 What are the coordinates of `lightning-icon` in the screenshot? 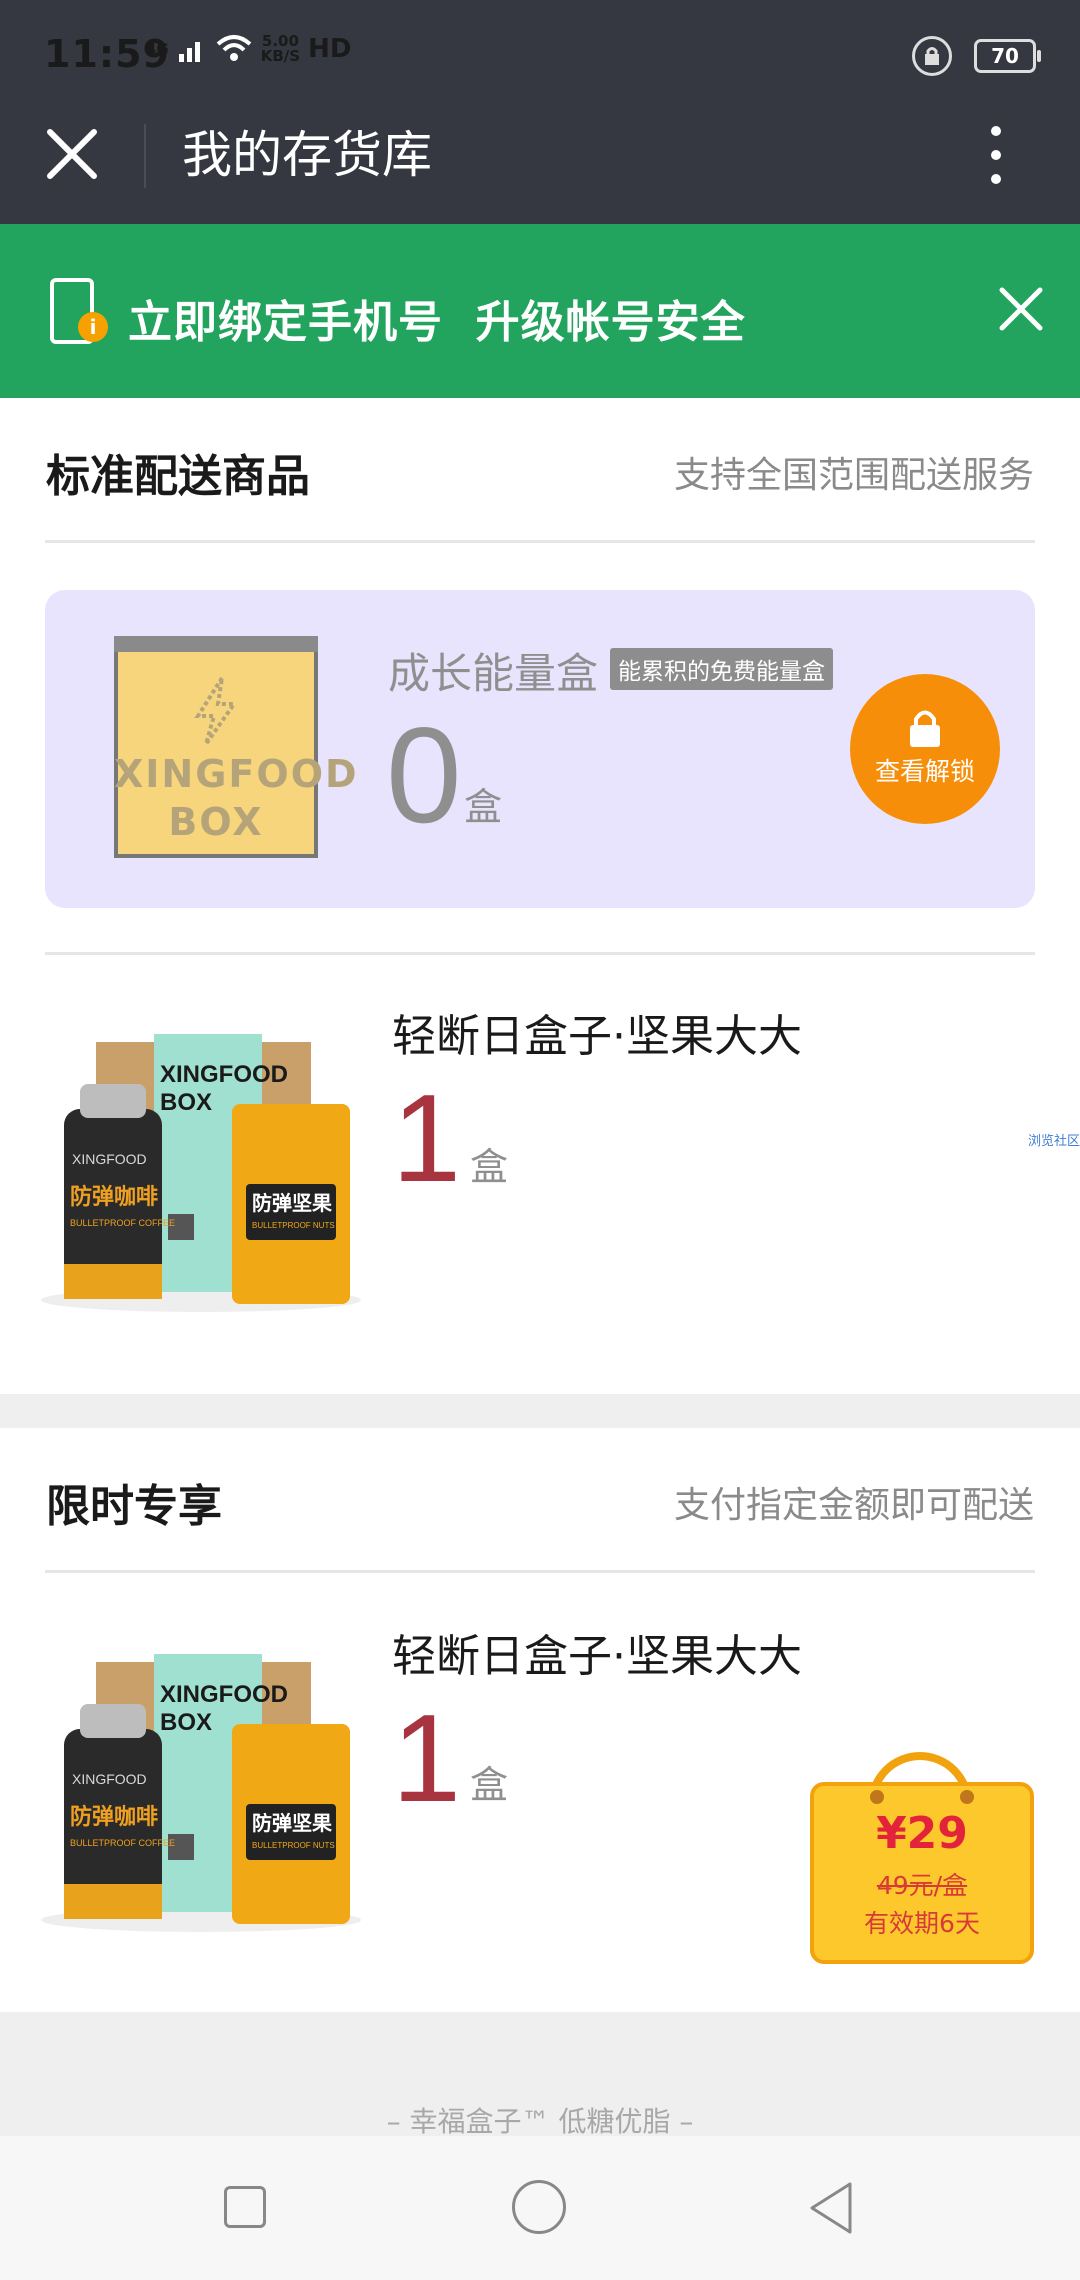 It's located at (216, 711).